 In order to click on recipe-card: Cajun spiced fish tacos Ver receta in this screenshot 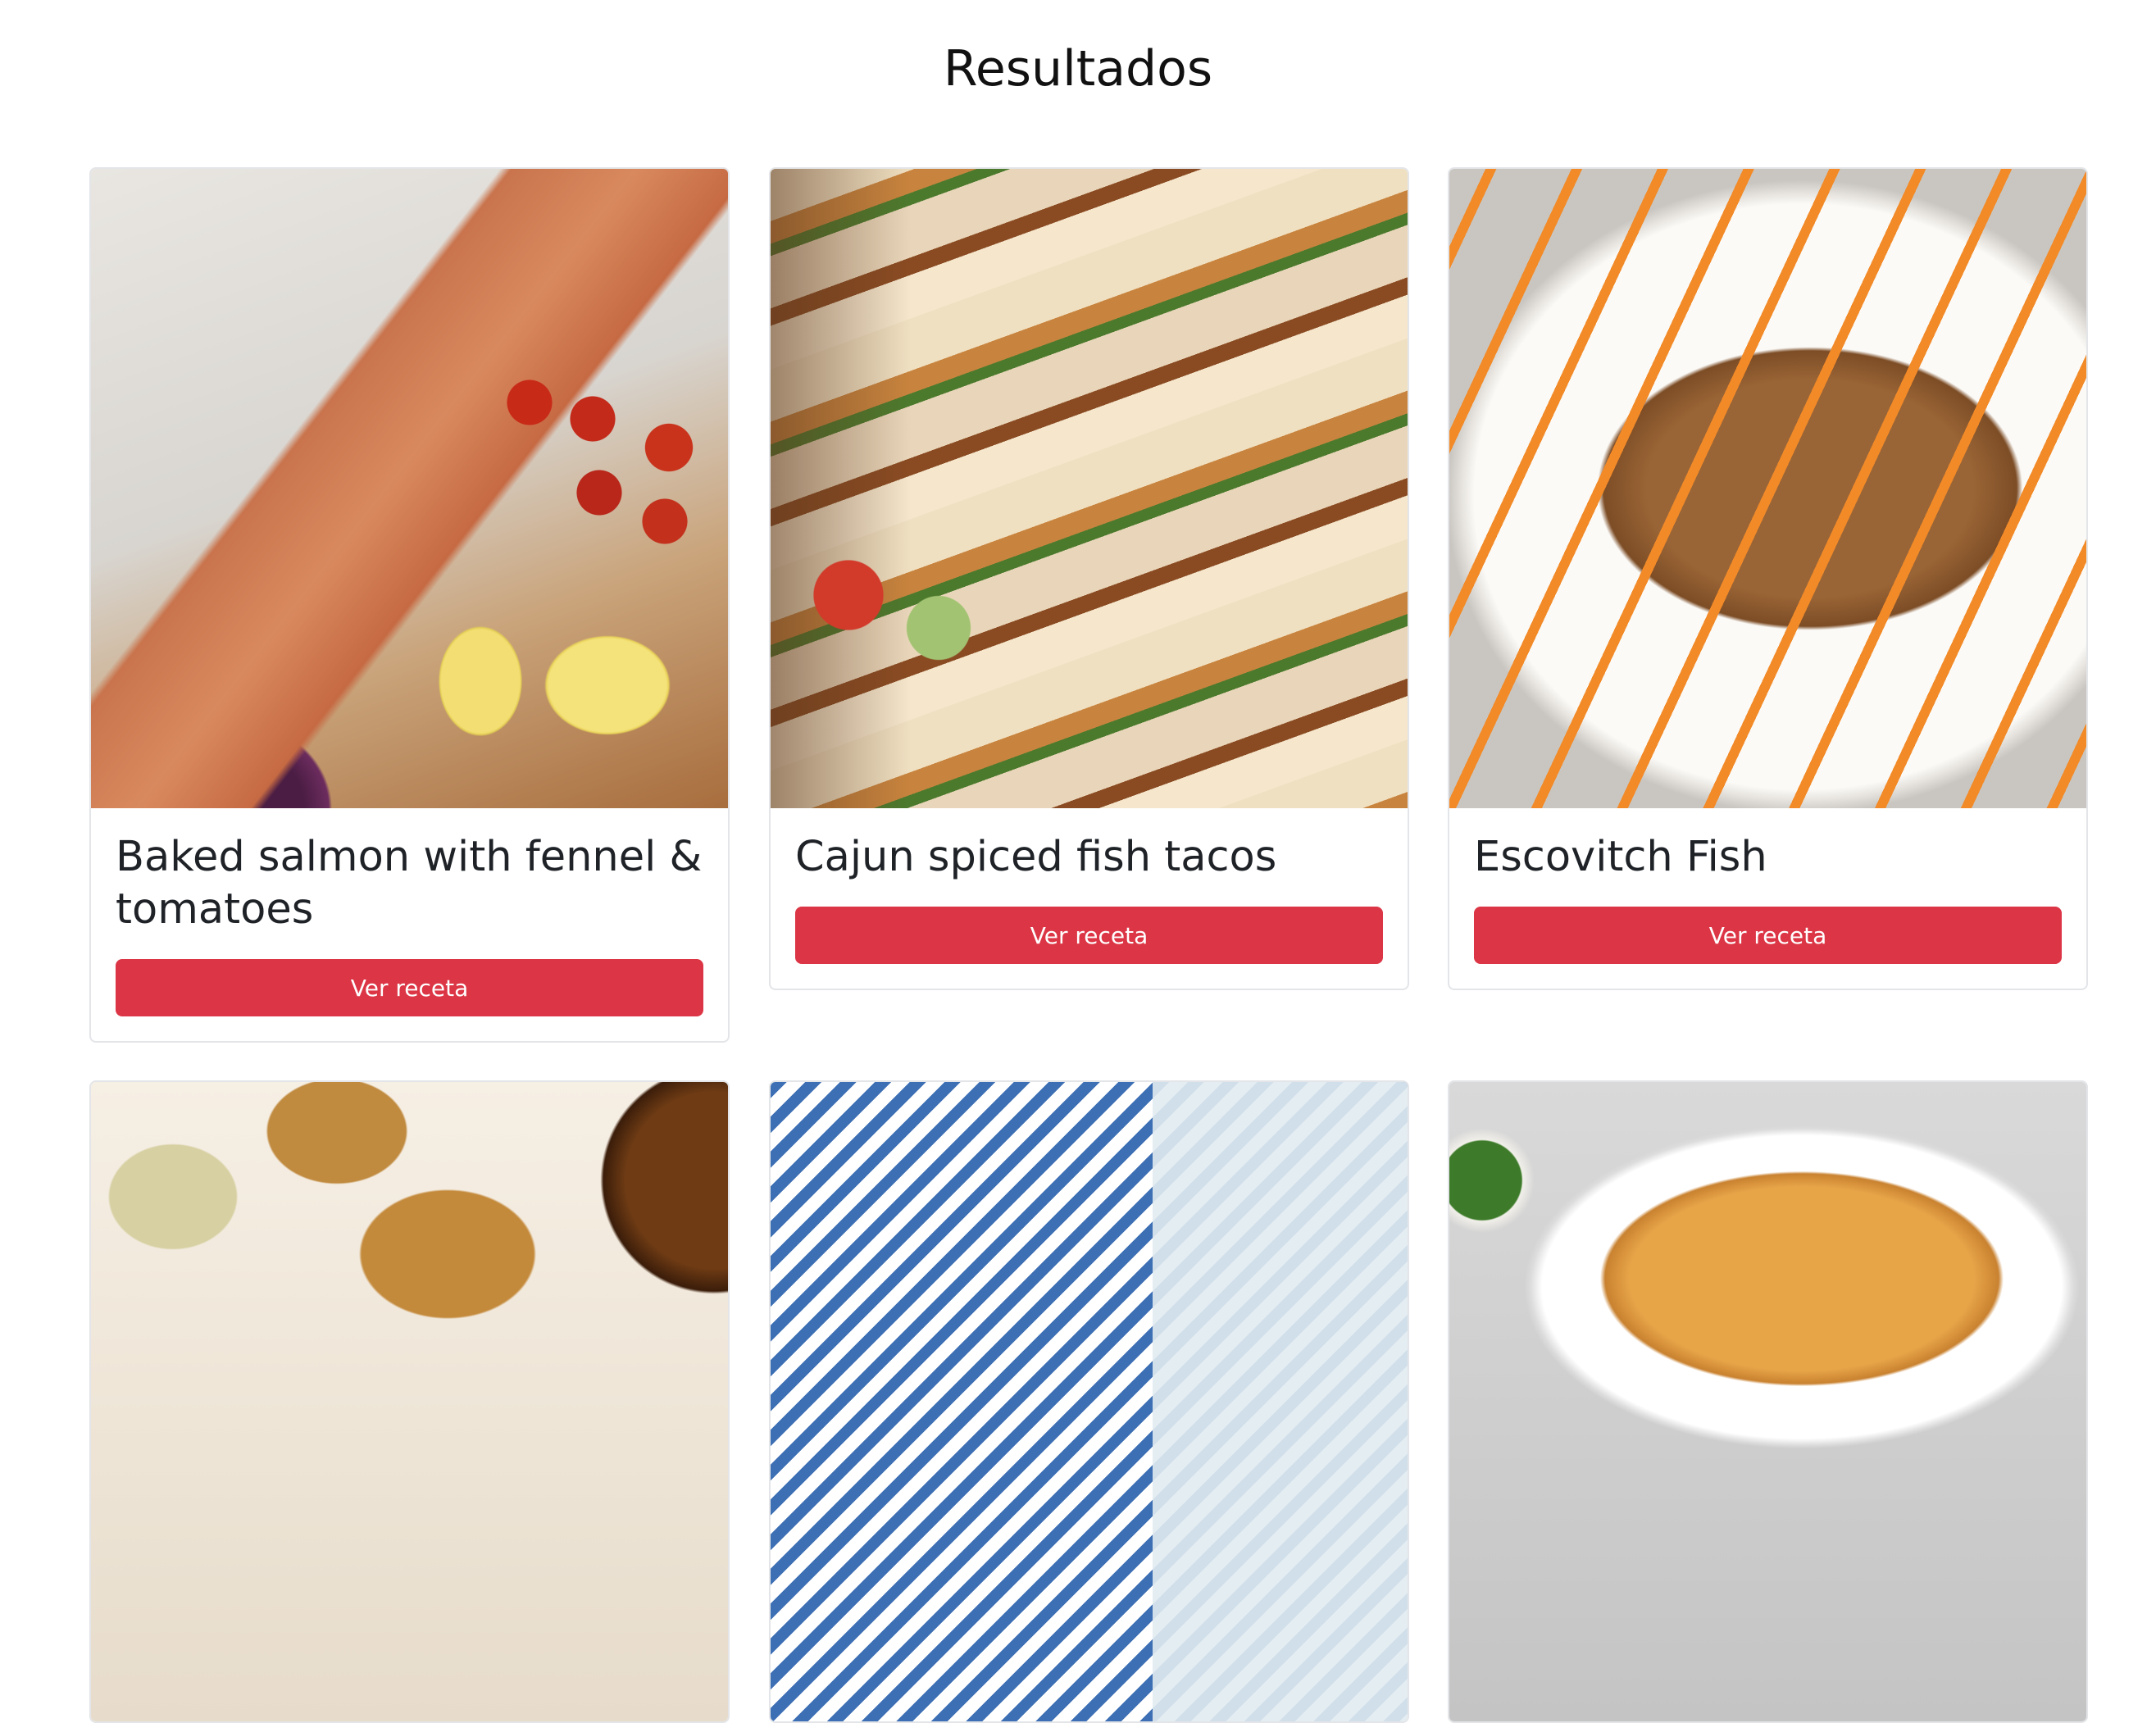, I will do `click(1089, 578)`.